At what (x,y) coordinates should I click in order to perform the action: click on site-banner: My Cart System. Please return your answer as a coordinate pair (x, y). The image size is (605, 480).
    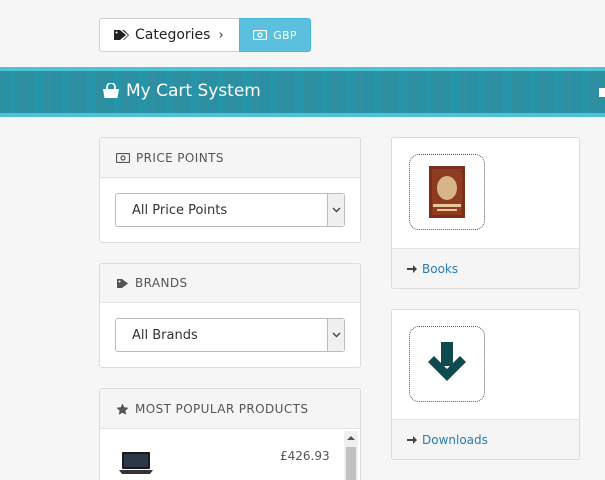
    Looking at the image, I should click on (302, 92).